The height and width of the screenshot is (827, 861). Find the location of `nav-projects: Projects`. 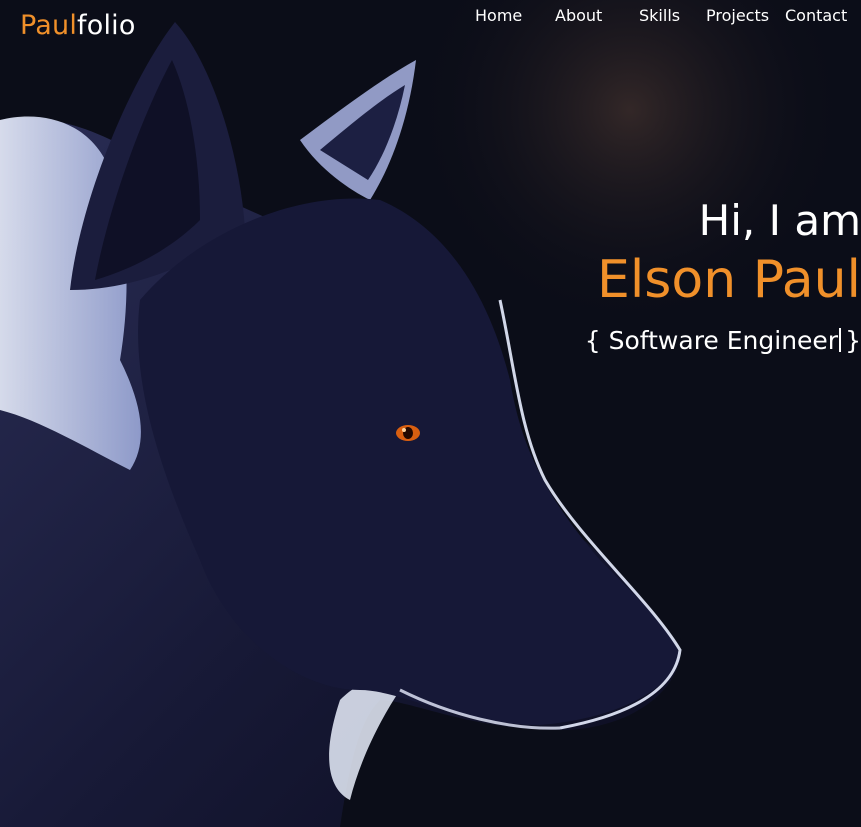

nav-projects: Projects is located at coordinates (737, 15).